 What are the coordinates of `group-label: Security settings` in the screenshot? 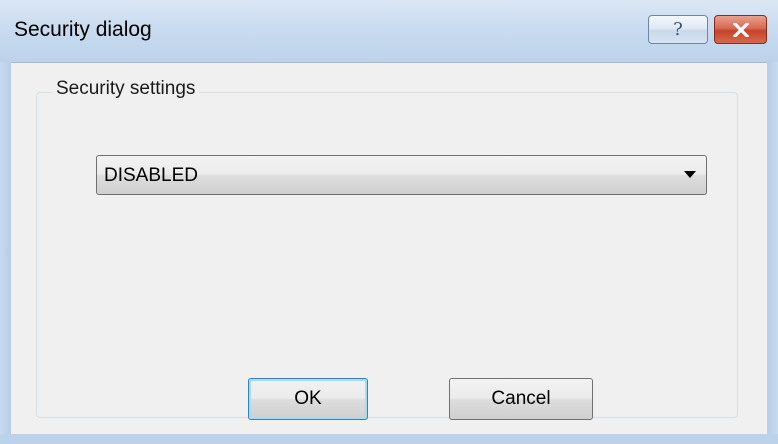 It's located at (126, 89).